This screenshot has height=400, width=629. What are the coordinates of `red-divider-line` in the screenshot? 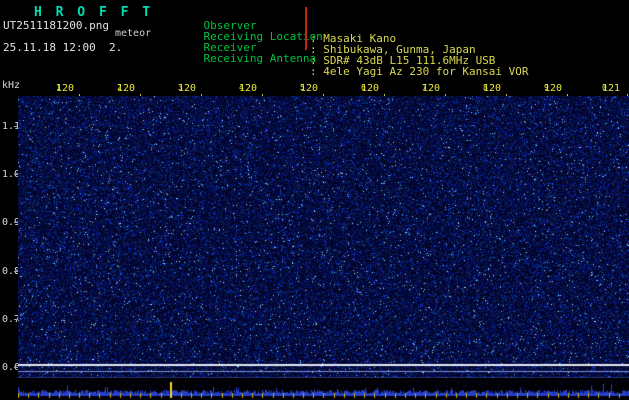 It's located at (306, 28).